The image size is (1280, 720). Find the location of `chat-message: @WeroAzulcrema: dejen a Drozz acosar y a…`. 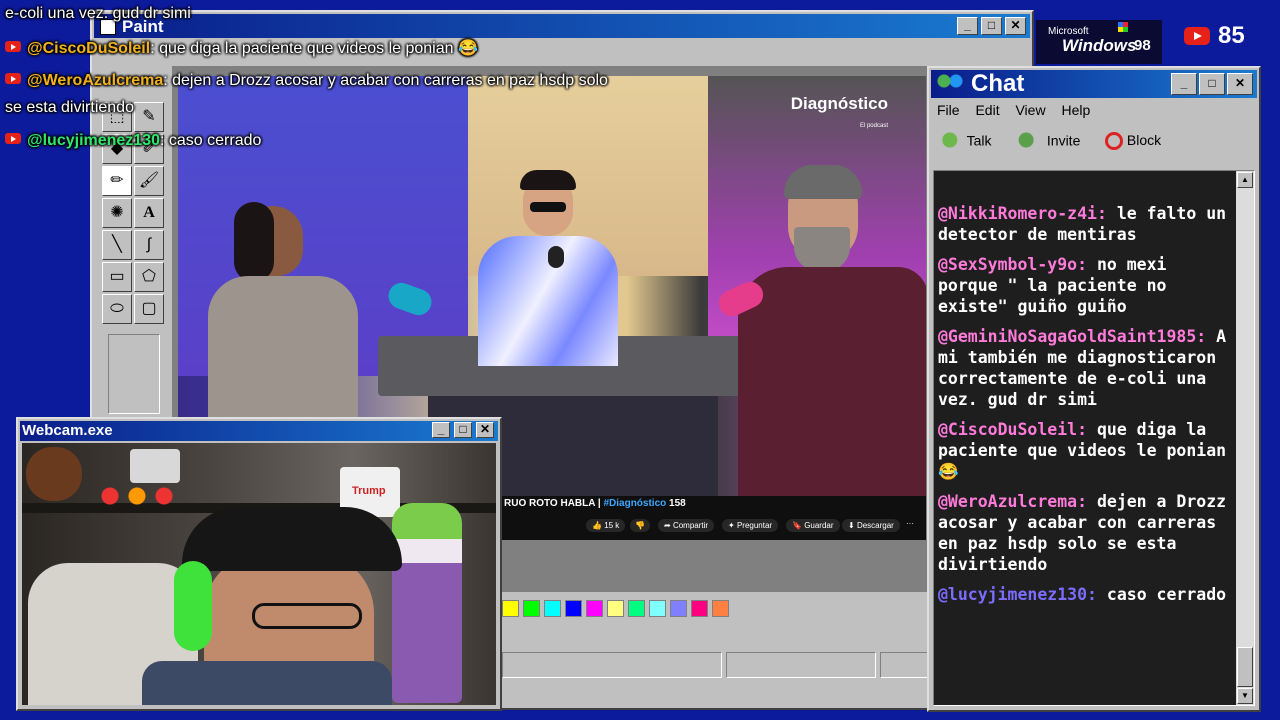

chat-message: @WeroAzulcrema: dejen a Drozz acosar y a… is located at coordinates (1085, 533).